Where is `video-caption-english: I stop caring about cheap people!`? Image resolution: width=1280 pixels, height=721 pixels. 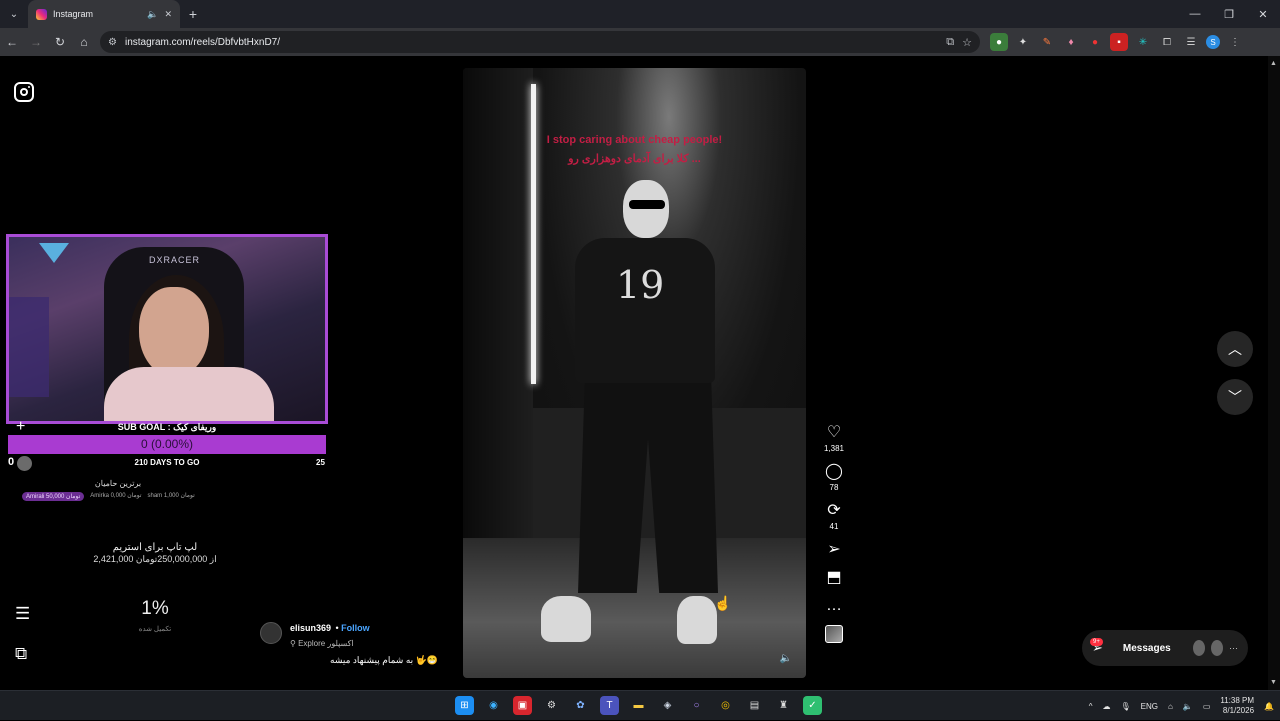 video-caption-english: I stop caring about cheap people! is located at coordinates (634, 140).